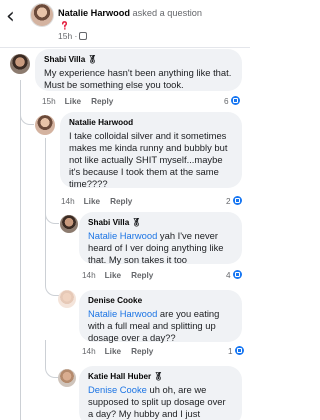 This screenshot has height=420, width=320. What do you see at coordinates (167, 13) in the screenshot?
I see `post-action: asked a question` at bounding box center [167, 13].